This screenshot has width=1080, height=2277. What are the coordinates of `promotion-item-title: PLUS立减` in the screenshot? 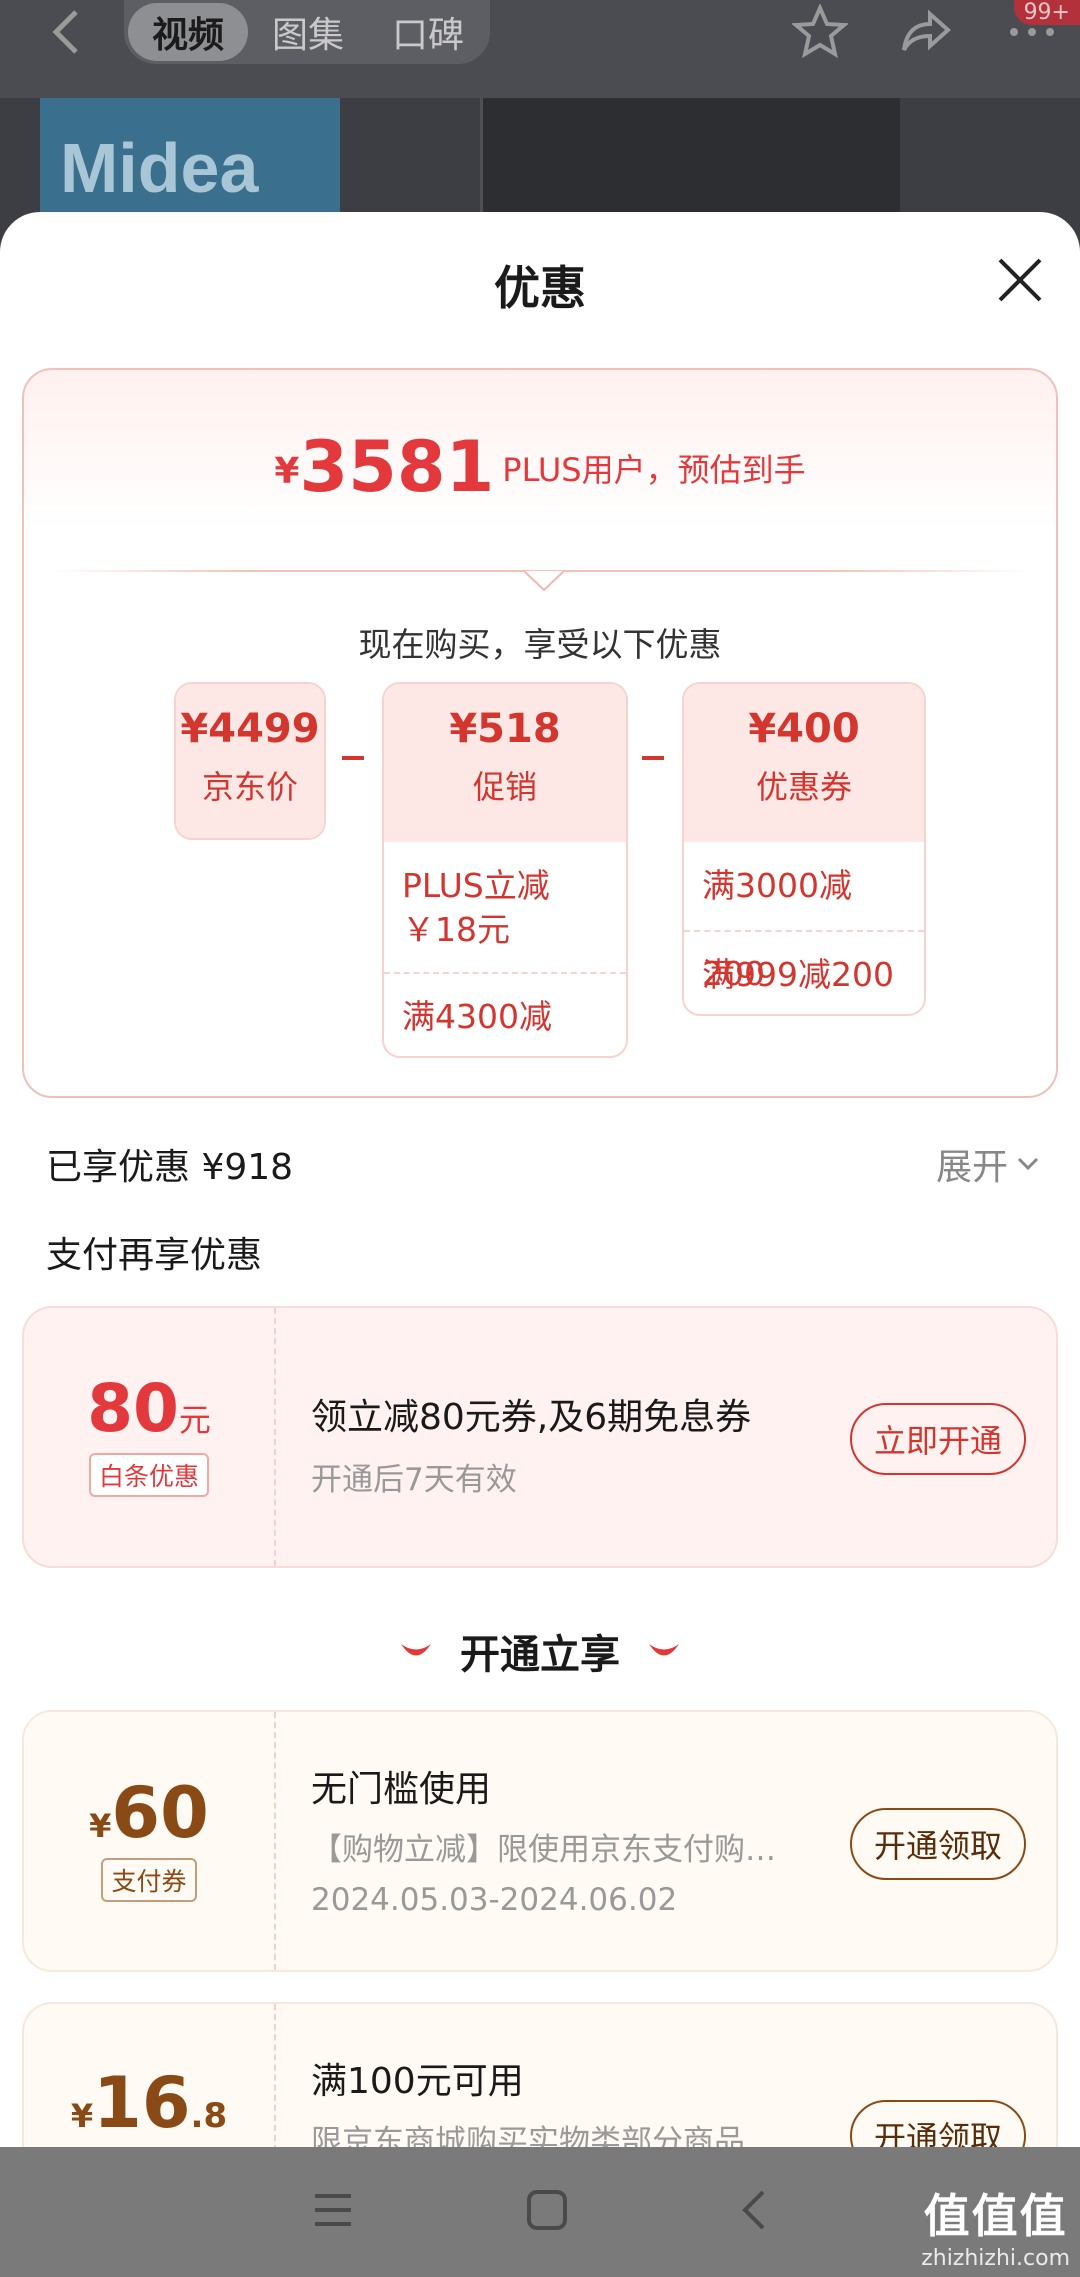 It's located at (476, 885).